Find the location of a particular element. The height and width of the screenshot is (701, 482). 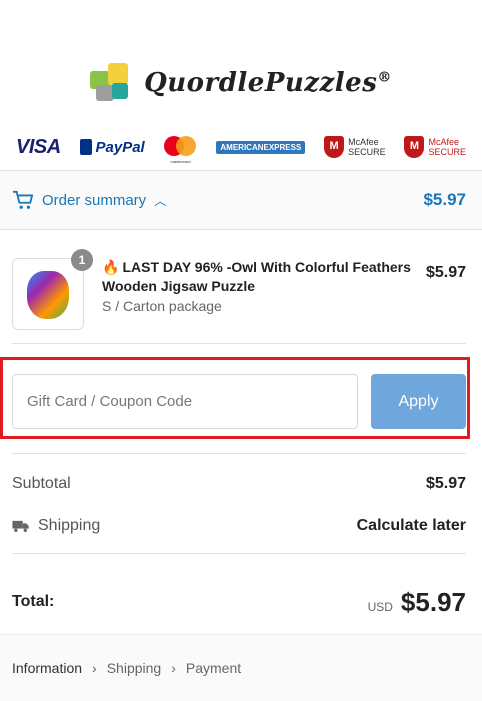

shipping-row: Shipping Calculate later is located at coordinates (239, 526).